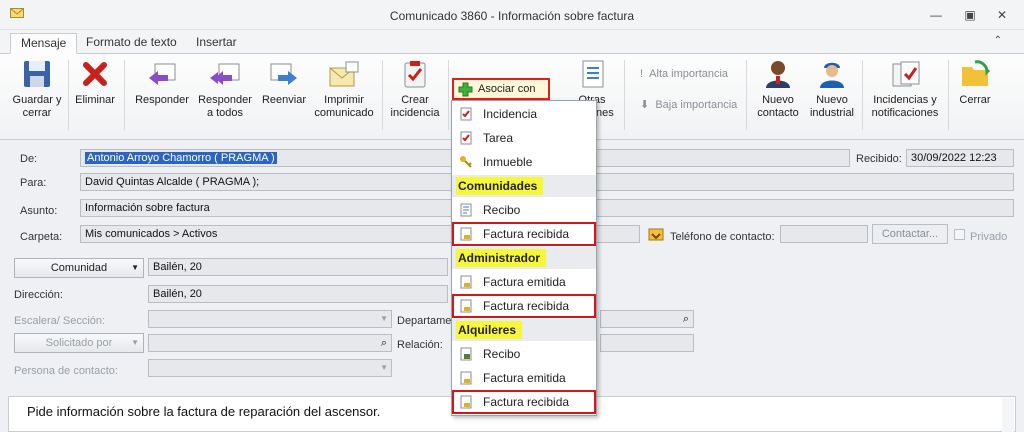 Image resolution: width=1024 pixels, height=432 pixels. What do you see at coordinates (216, 43) in the screenshot?
I see `tab-insertar: Insertar` at bounding box center [216, 43].